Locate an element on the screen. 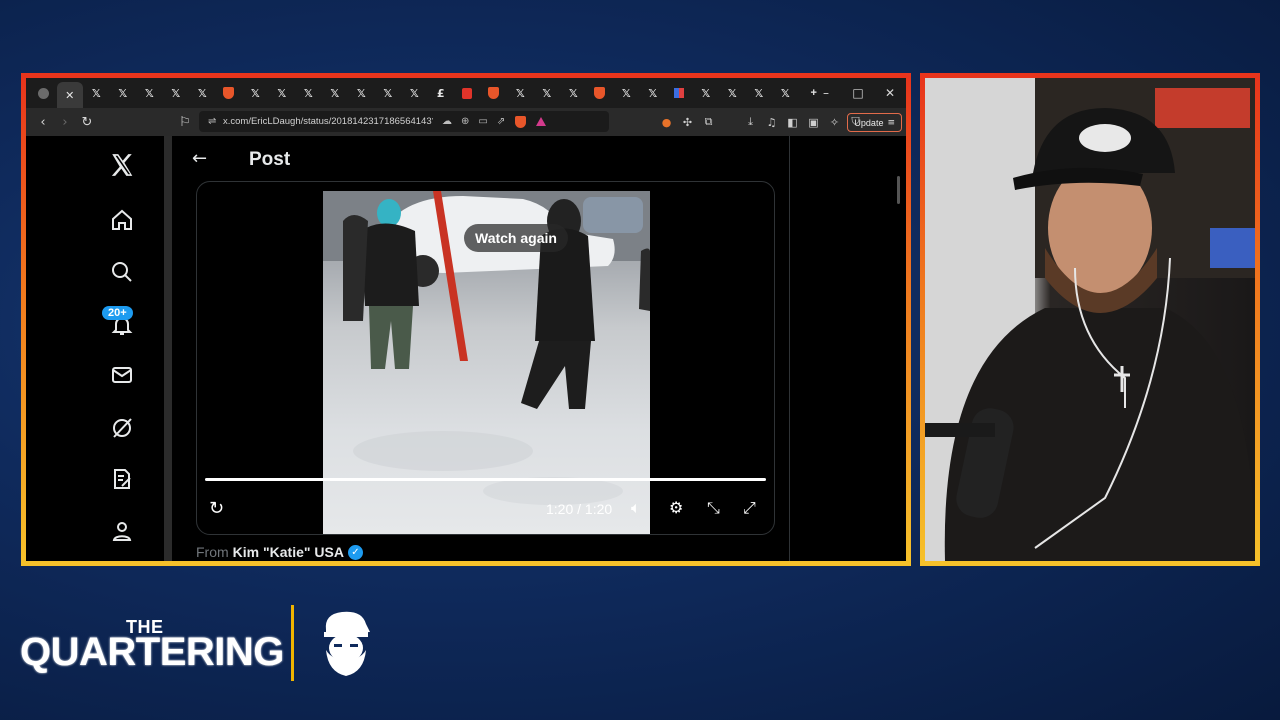 This screenshot has width=1280, height=720. close-window-button: ✕ is located at coordinates (890, 93).